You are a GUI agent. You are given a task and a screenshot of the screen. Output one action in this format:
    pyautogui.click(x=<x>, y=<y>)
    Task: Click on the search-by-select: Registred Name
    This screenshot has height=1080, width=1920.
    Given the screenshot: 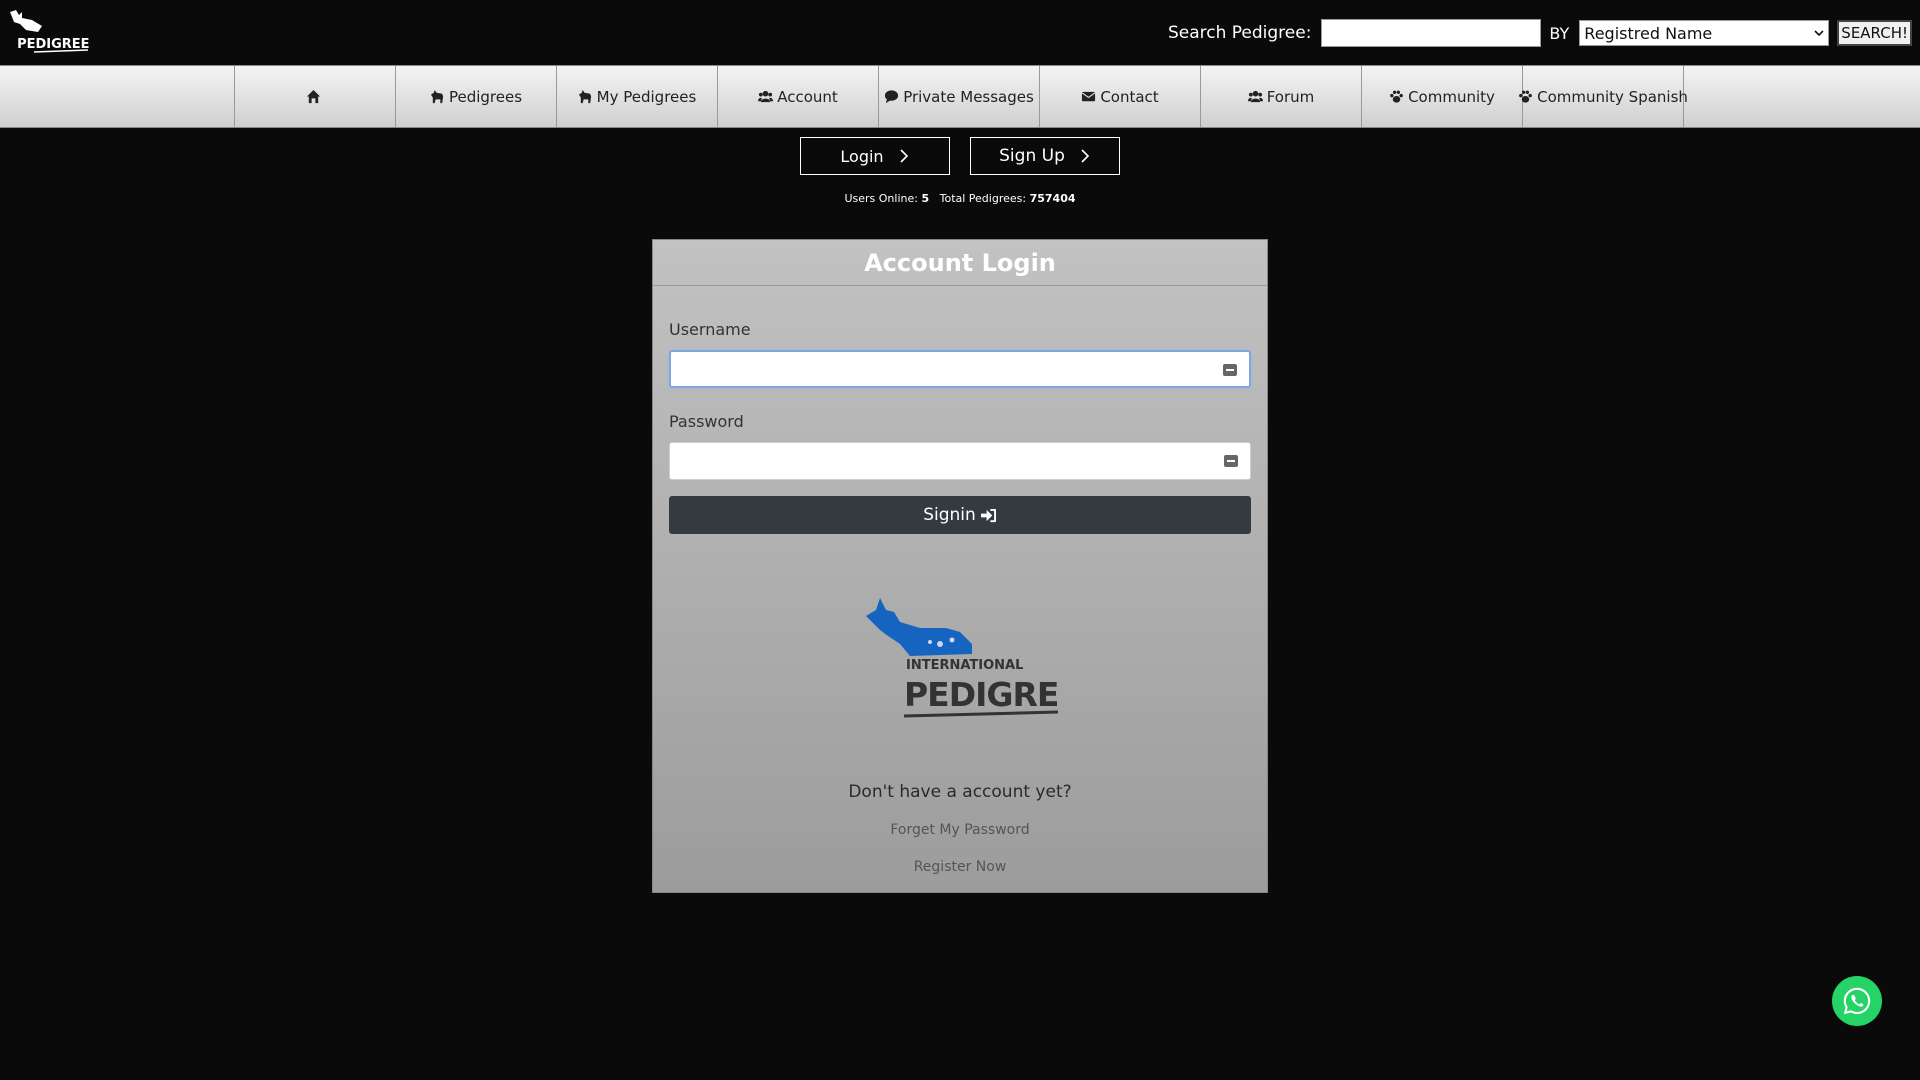 What is the action you would take?
    pyautogui.click(x=1704, y=33)
    